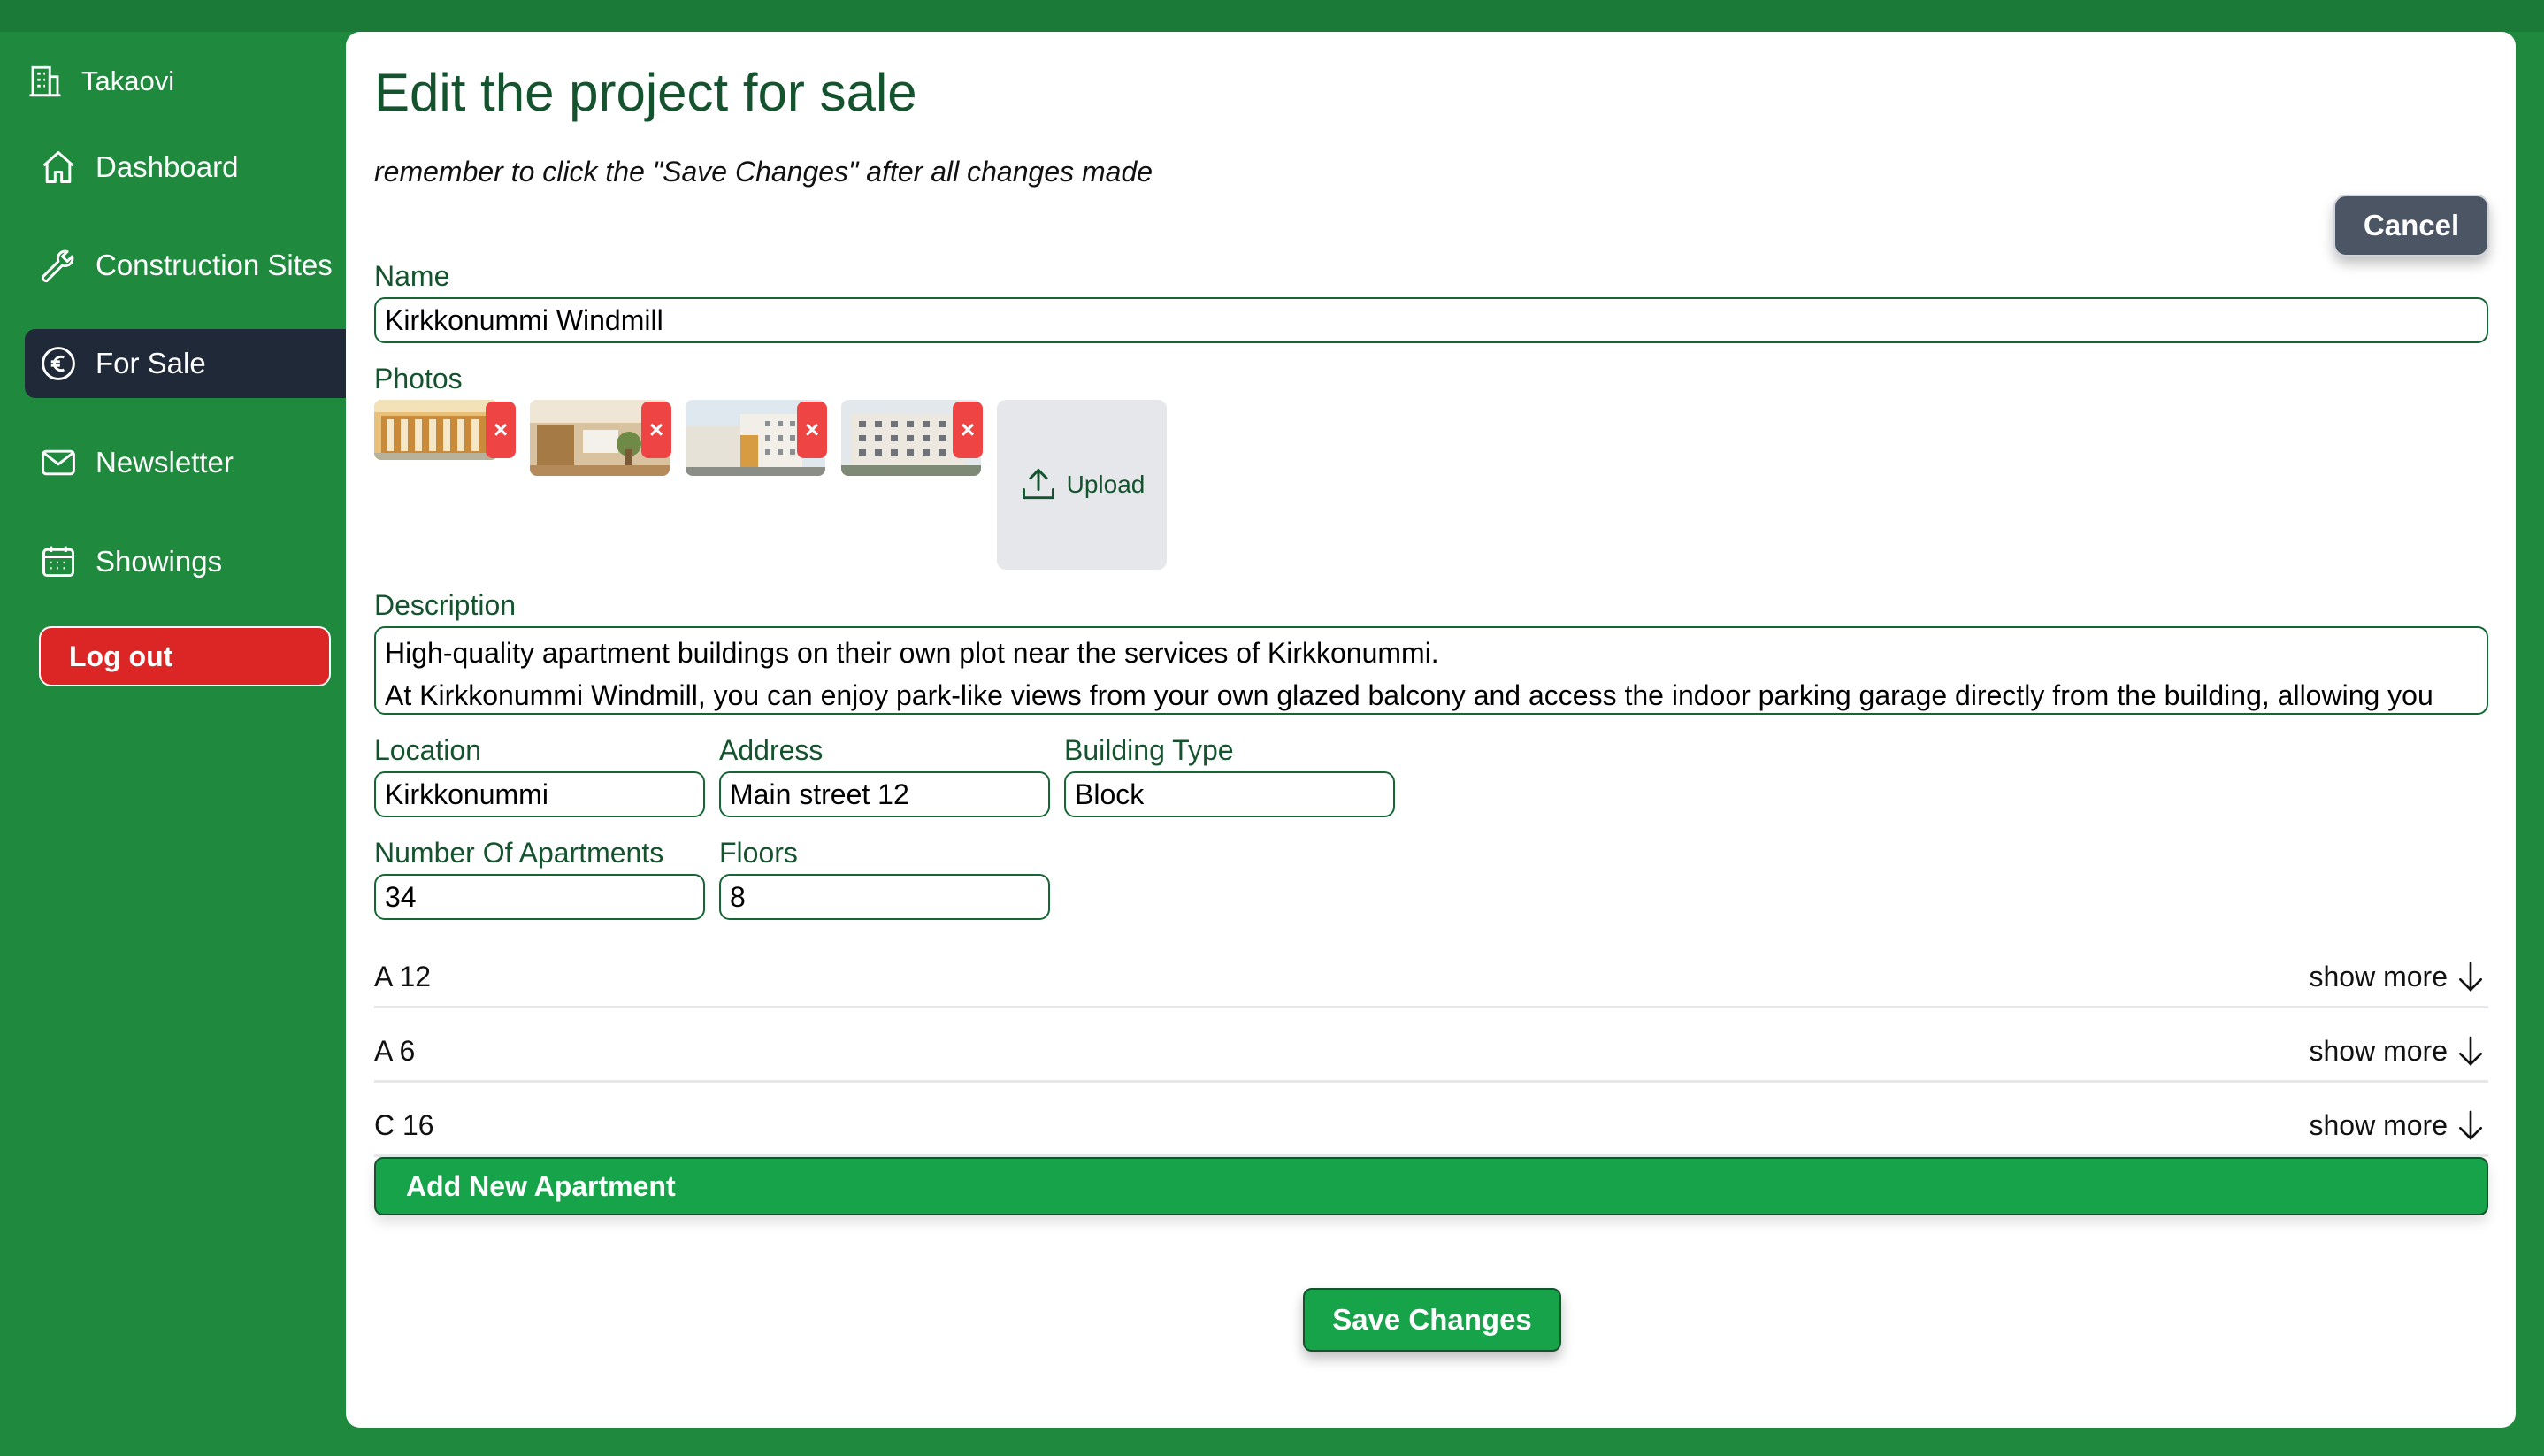 Image resolution: width=2544 pixels, height=1456 pixels. Describe the element at coordinates (645, 92) in the screenshot. I see `page-title: Edit the project for sale` at that location.